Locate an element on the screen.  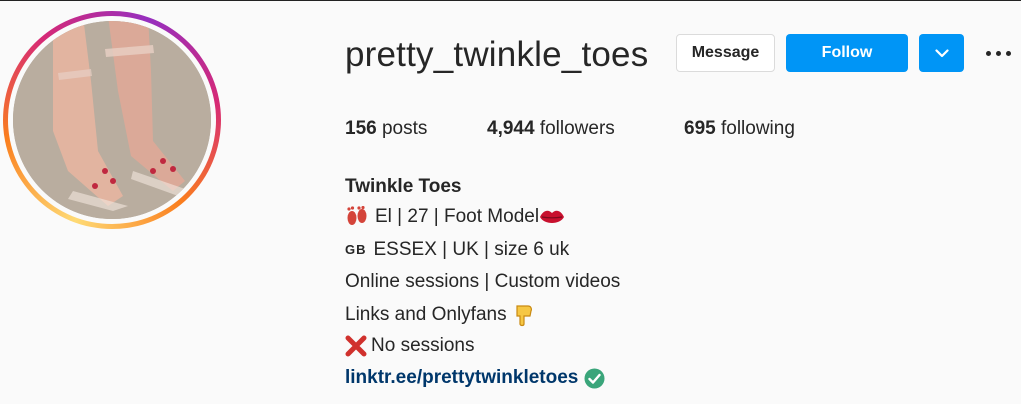
following-stat: 695 following is located at coordinates (739, 129).